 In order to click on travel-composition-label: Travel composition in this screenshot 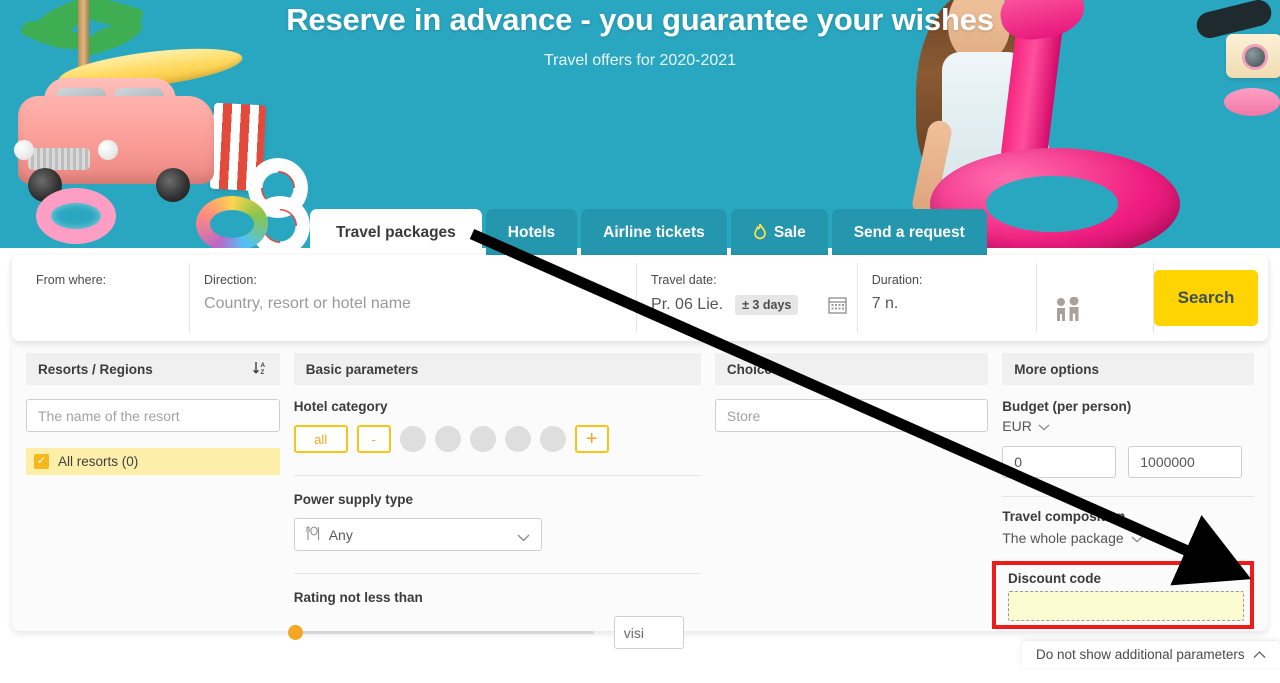, I will do `click(1064, 516)`.